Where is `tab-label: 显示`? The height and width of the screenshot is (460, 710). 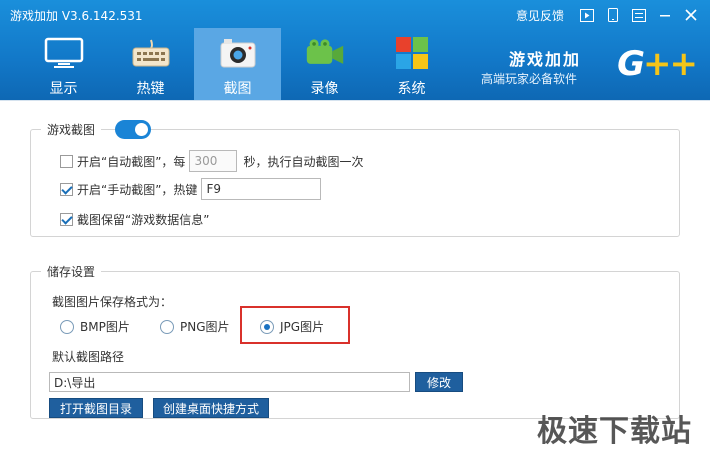
tab-label: 显示 is located at coordinates (63, 89).